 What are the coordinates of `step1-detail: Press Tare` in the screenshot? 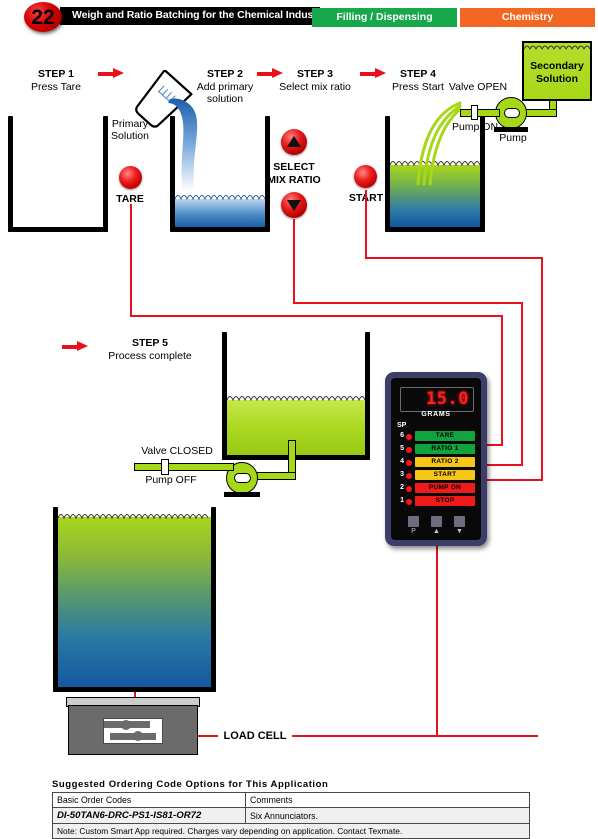 It's located at (56, 87).